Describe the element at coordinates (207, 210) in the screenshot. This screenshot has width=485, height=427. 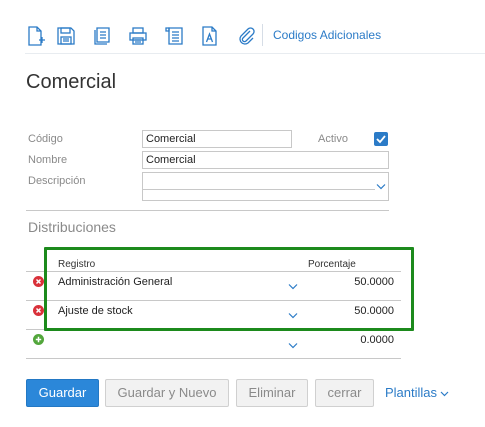
I see `section-divider` at that location.